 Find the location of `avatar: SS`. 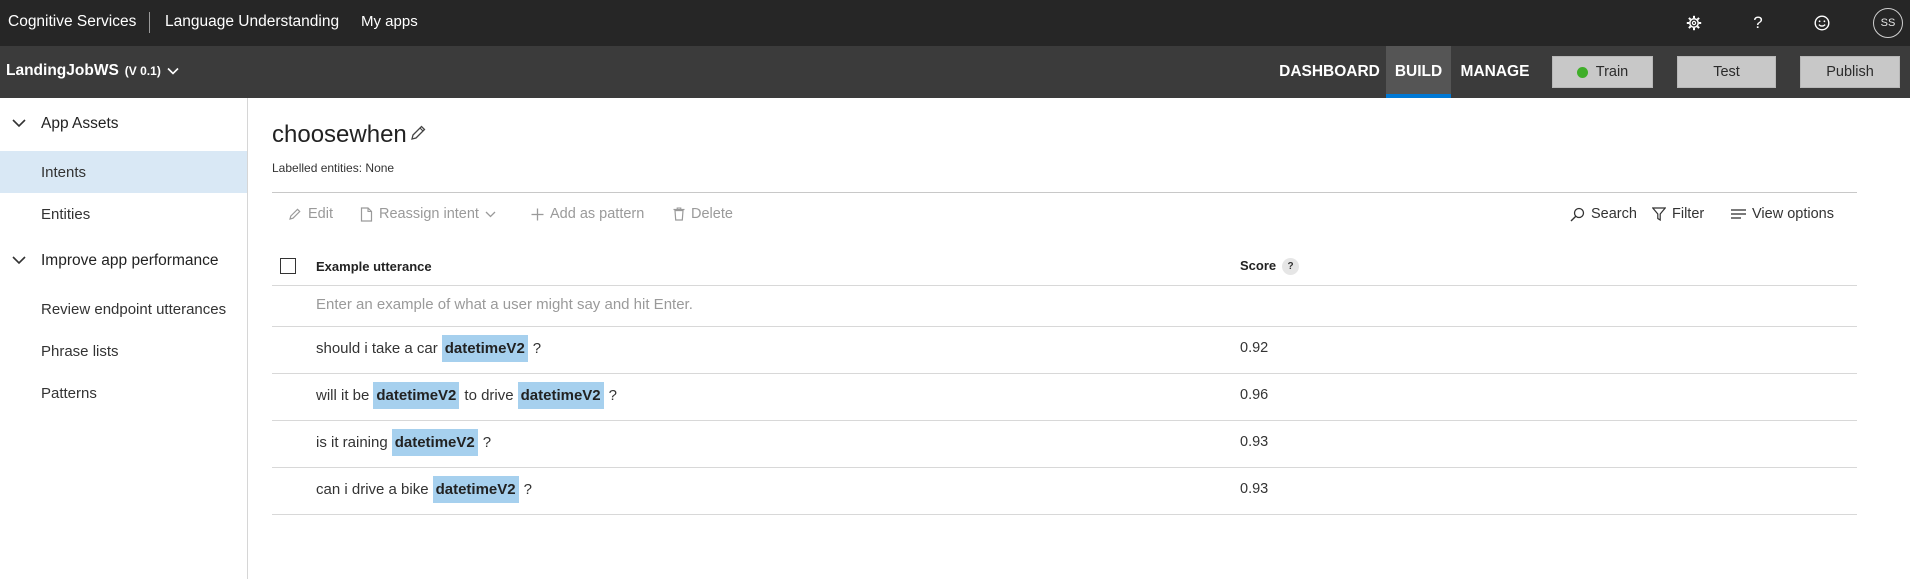

avatar: SS is located at coordinates (1888, 23).